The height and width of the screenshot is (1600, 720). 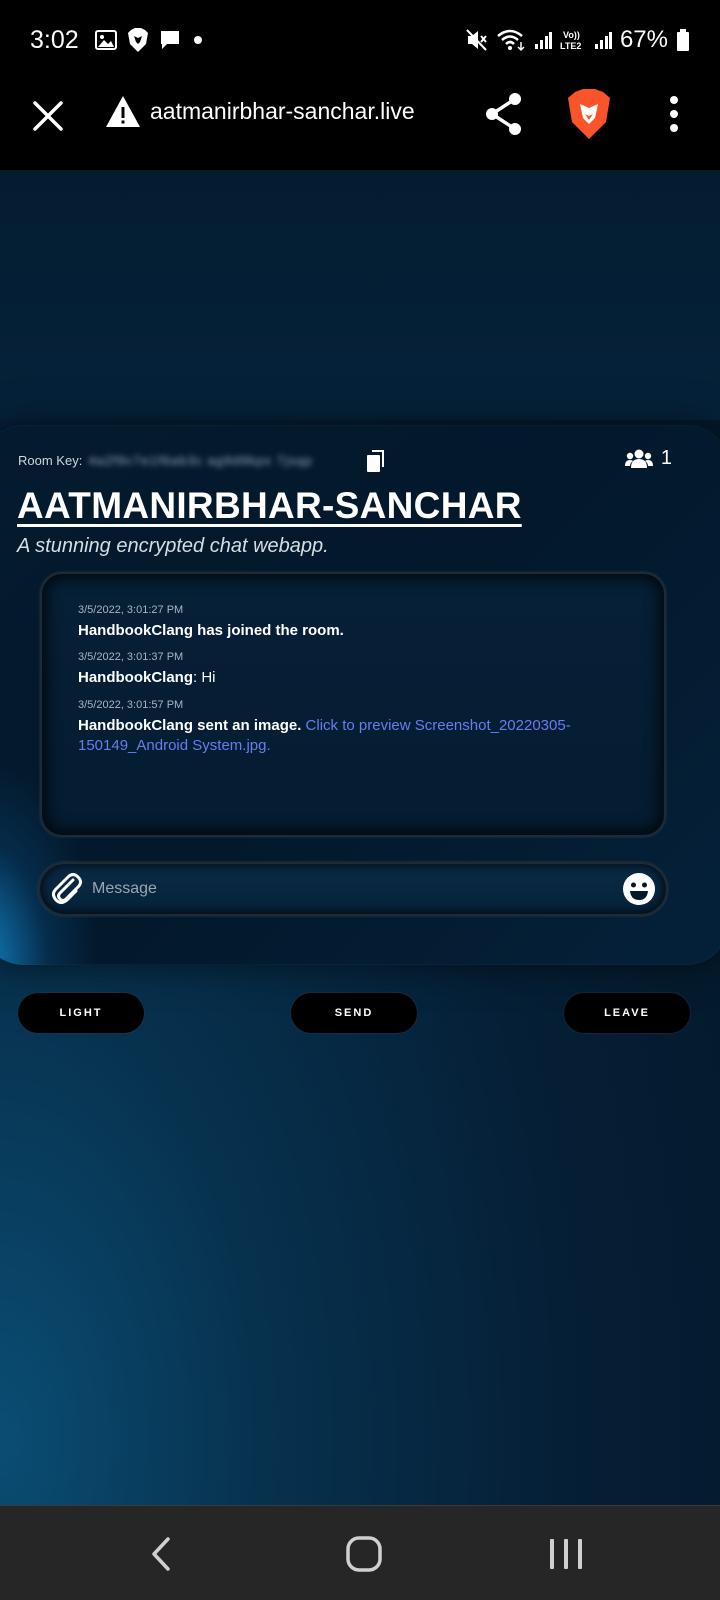 What do you see at coordinates (138, 40) in the screenshot?
I see `brave-notification-icon` at bounding box center [138, 40].